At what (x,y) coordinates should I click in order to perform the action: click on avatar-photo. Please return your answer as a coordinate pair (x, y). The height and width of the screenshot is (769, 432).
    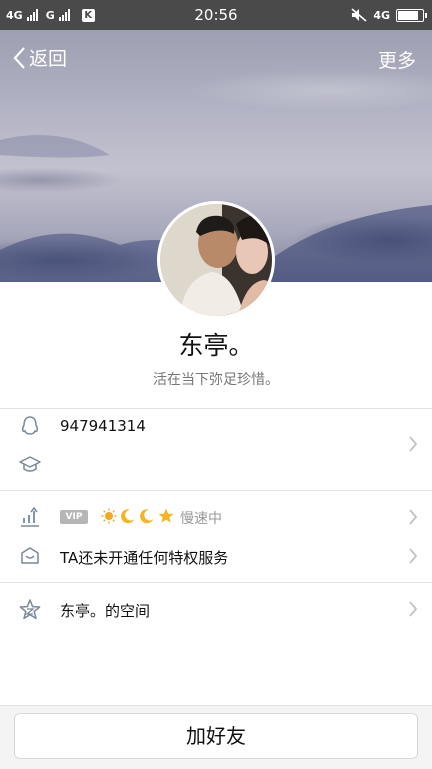
    Looking at the image, I should click on (216, 260).